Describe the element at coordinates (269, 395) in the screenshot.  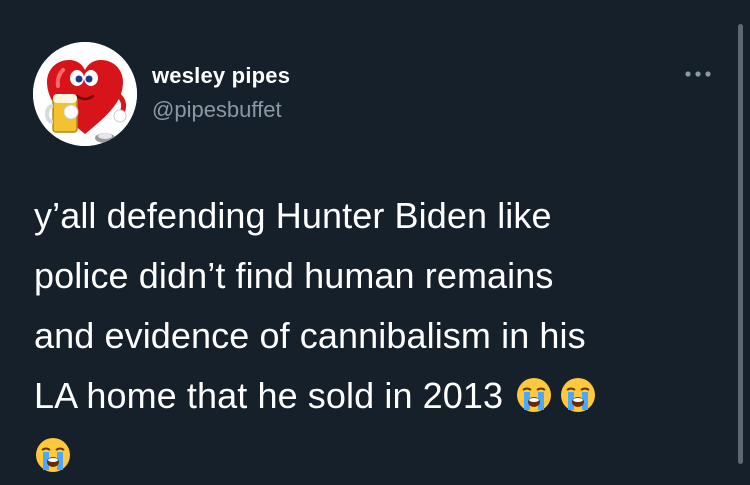
I see `tweet-text-line: LA home that he sold in 2013` at that location.